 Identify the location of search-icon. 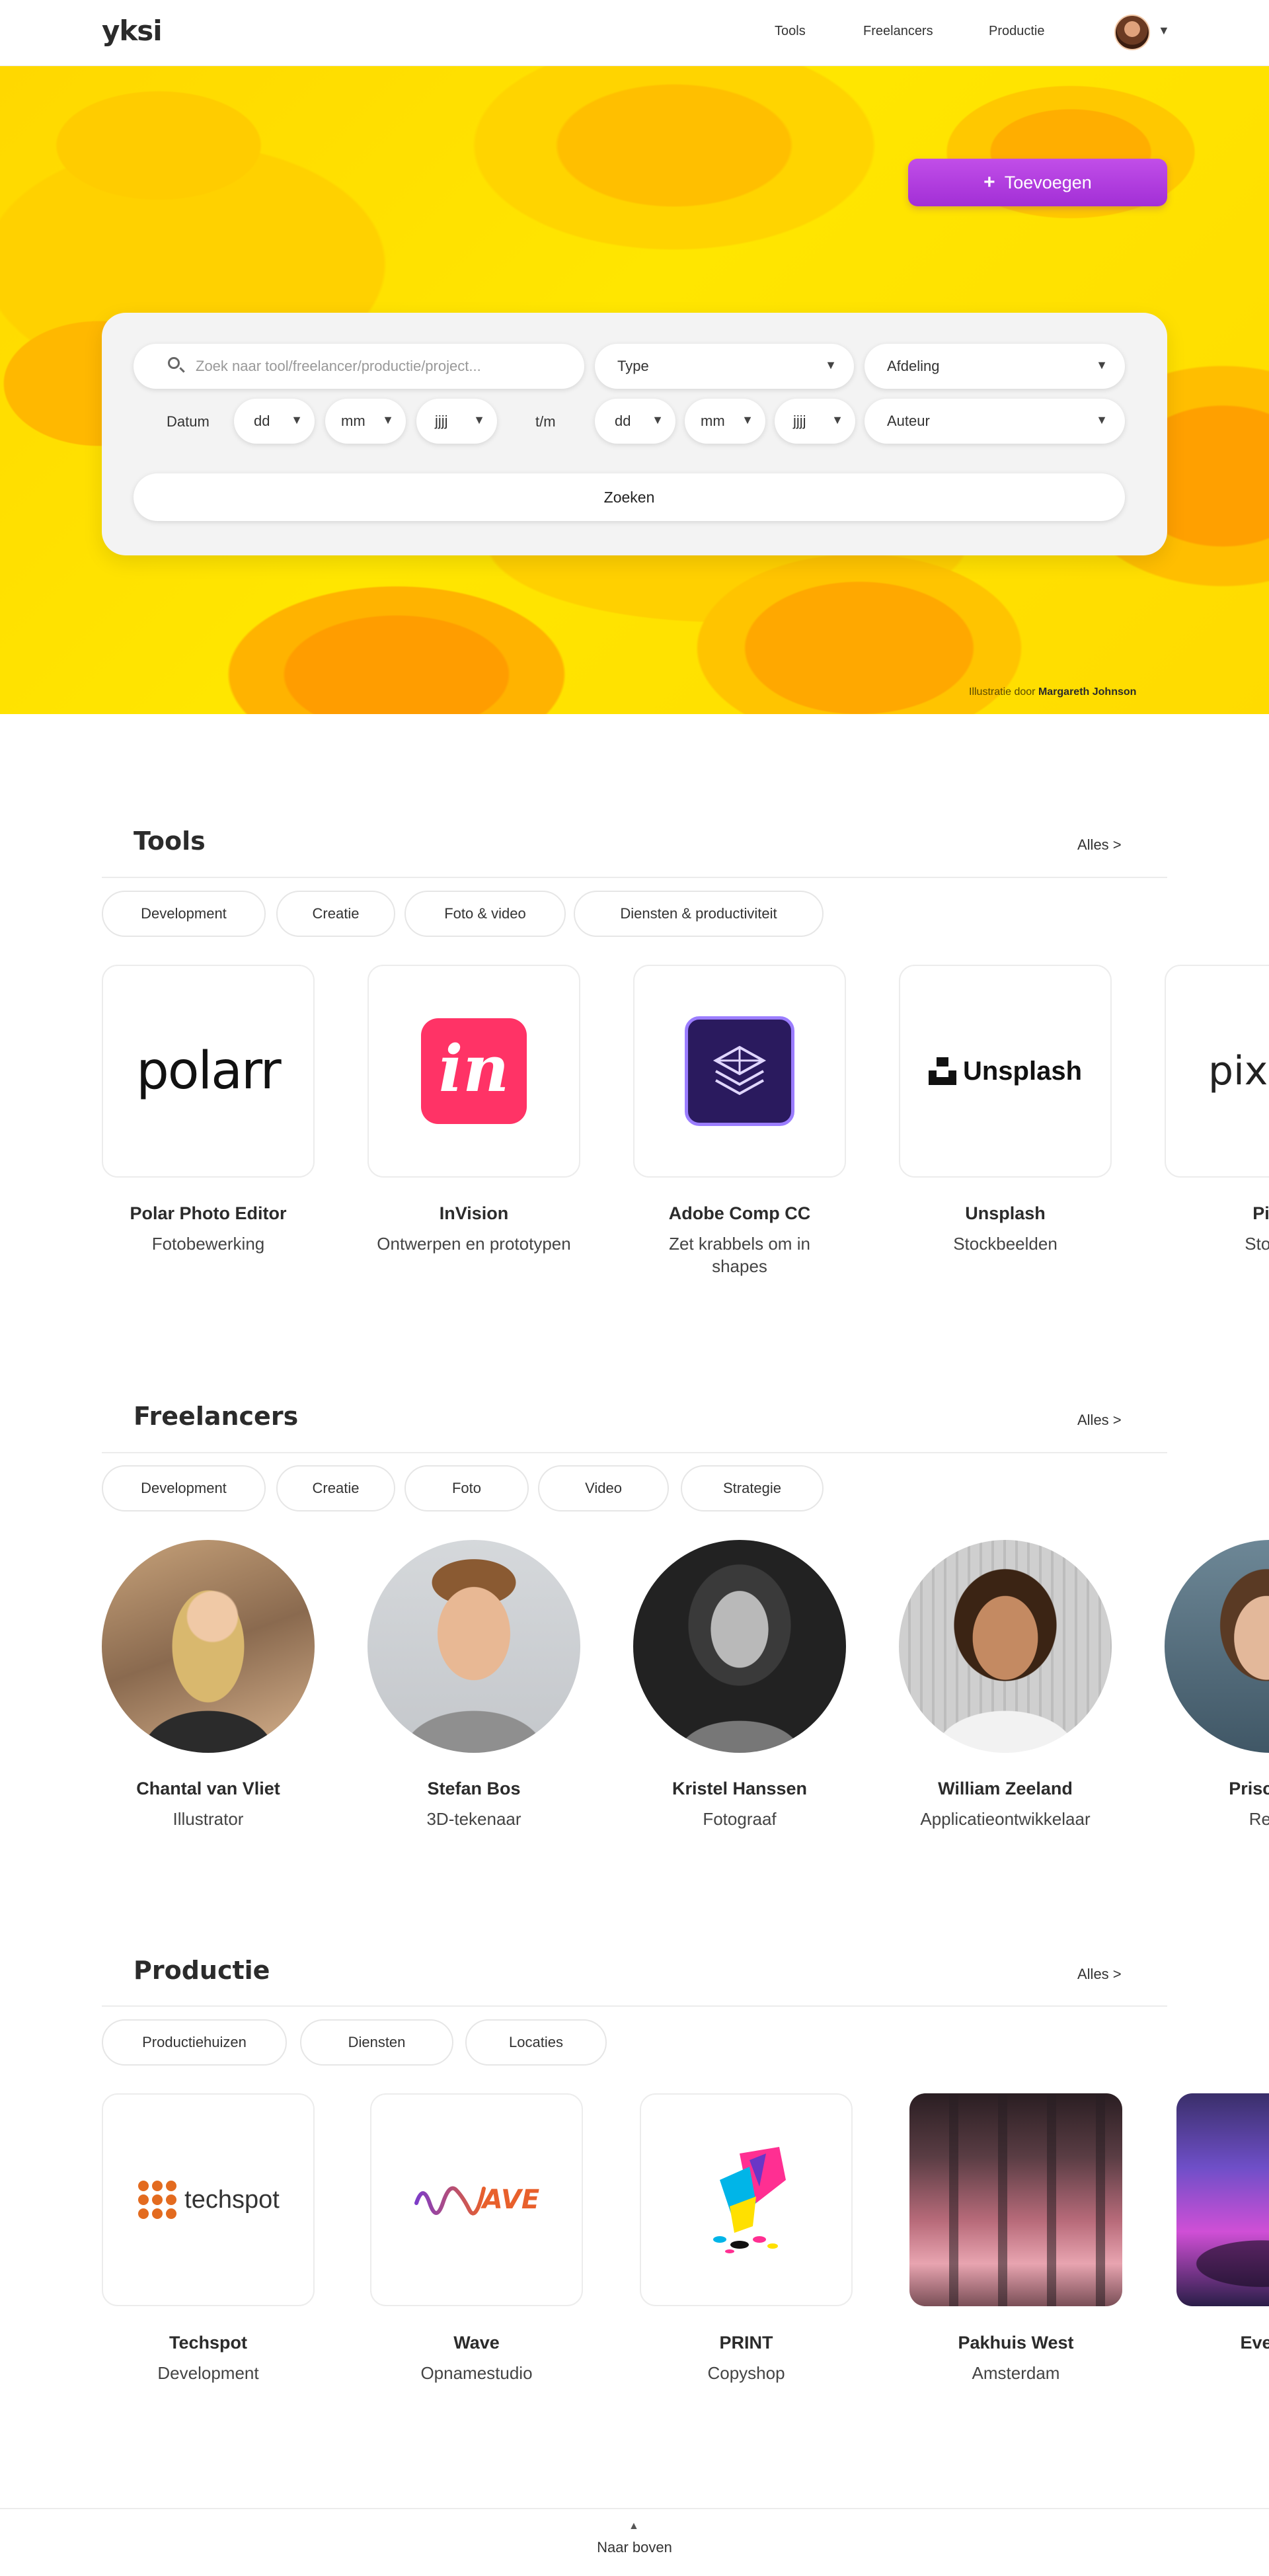
(174, 363).